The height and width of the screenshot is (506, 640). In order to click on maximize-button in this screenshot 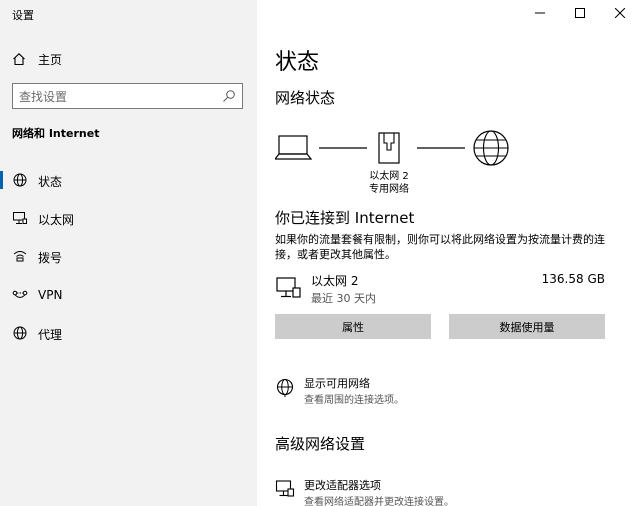, I will do `click(580, 13)`.